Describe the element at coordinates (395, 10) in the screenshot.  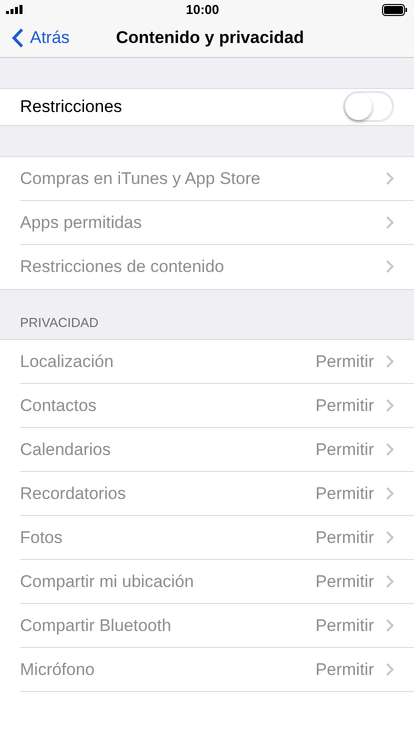
I see `battery-icon` at that location.